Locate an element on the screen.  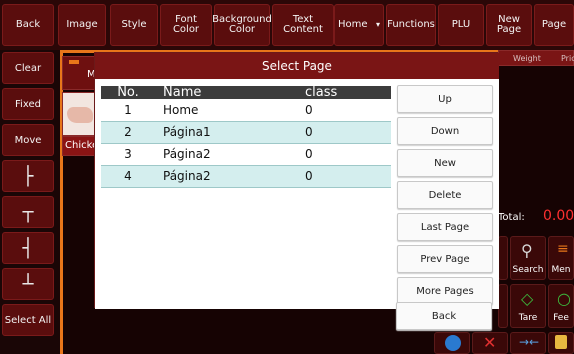
more-pages-button: More Pages is located at coordinates (445, 291).